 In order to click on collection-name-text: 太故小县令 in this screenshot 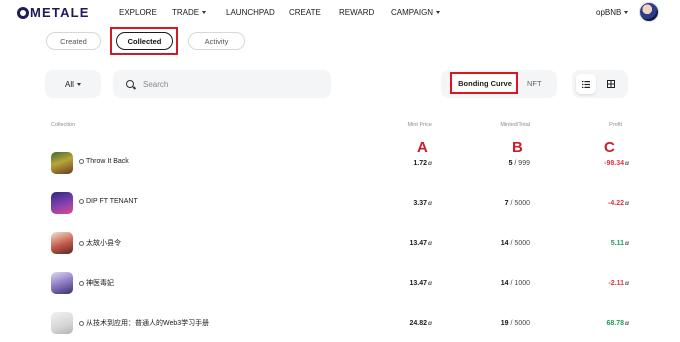, I will do `click(103, 243)`.